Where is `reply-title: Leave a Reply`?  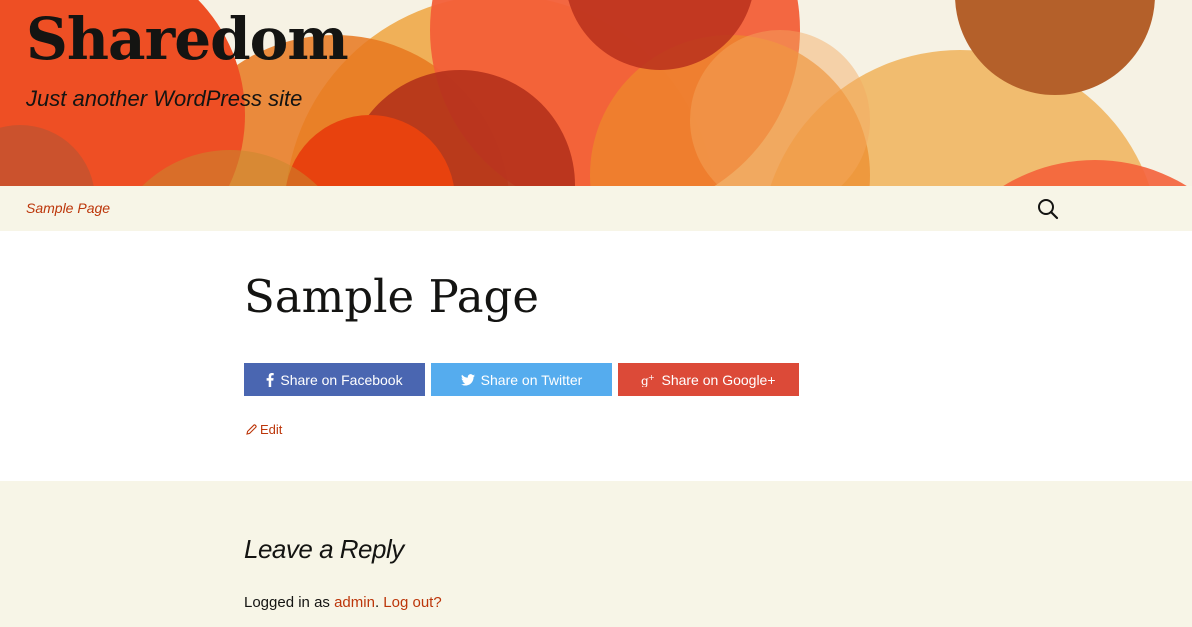
reply-title: Leave a Reply is located at coordinates (324, 549).